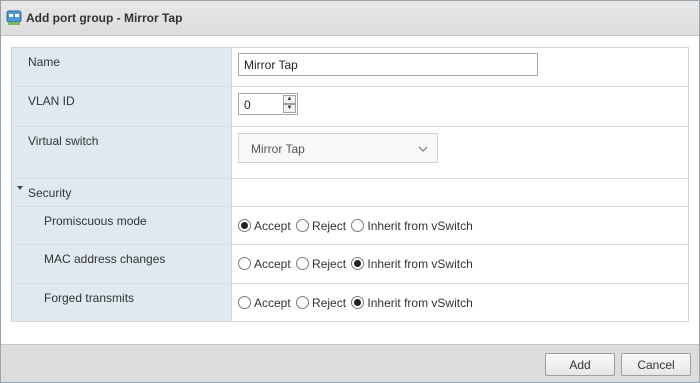 The width and height of the screenshot is (700, 383). I want to click on add-button: Add, so click(580, 364).